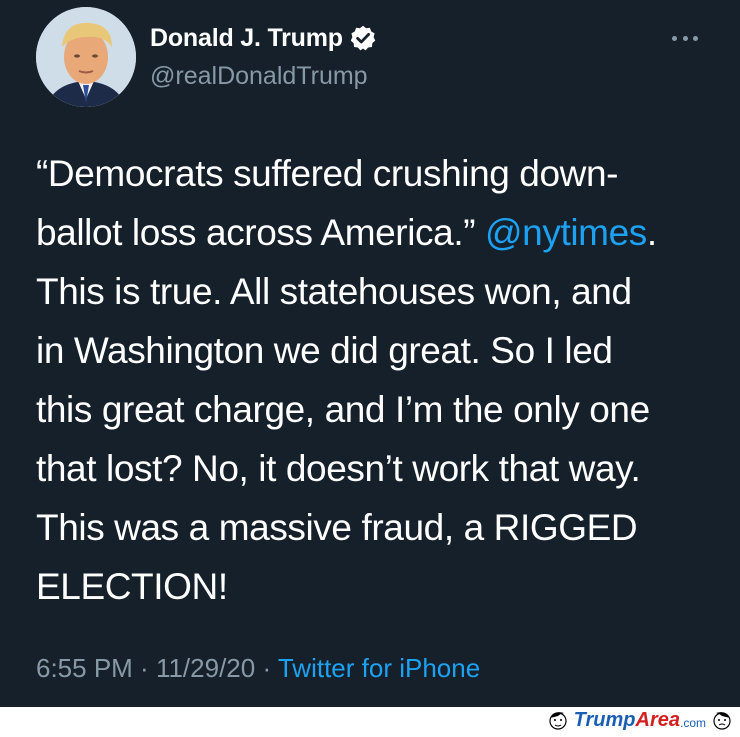  I want to click on tweet-line: in Washington we did great. So I led, so click(381, 350).